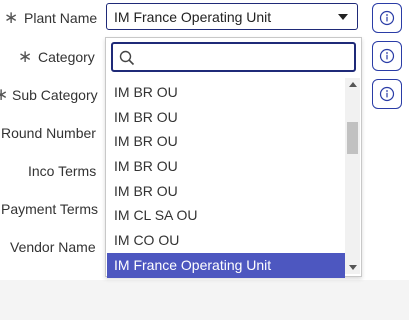  Describe the element at coordinates (127, 58) in the screenshot. I see `search-icon` at that location.